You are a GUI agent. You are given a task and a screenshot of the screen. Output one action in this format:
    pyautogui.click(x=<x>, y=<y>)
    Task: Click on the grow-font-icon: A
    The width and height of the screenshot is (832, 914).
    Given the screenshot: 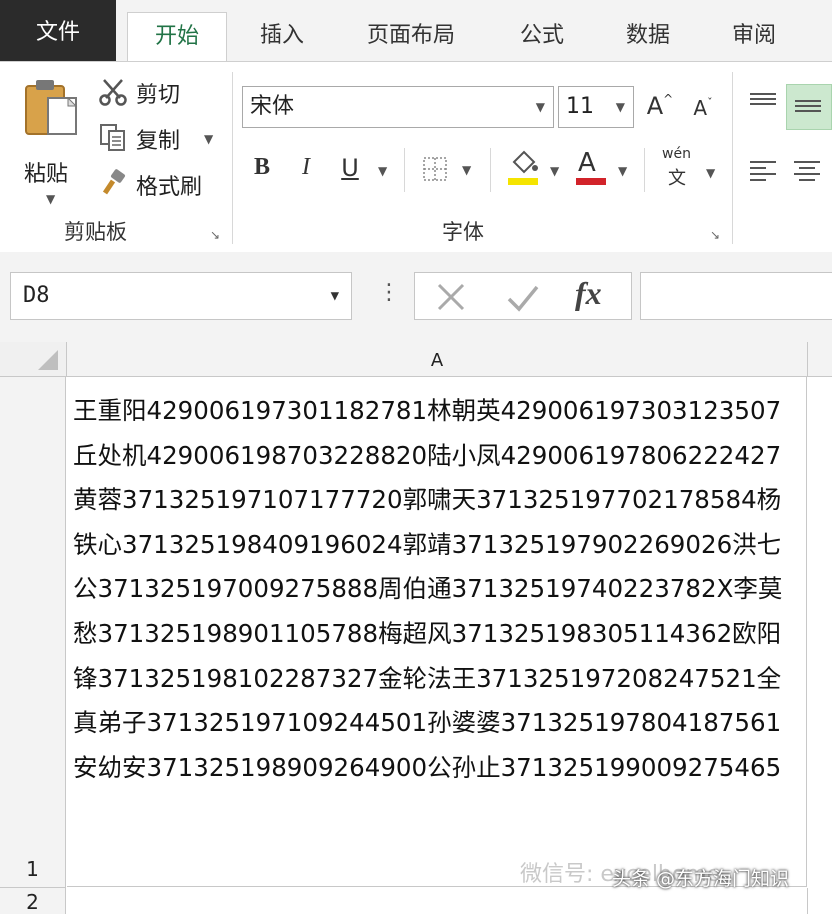 What is the action you would take?
    pyautogui.click(x=655, y=106)
    